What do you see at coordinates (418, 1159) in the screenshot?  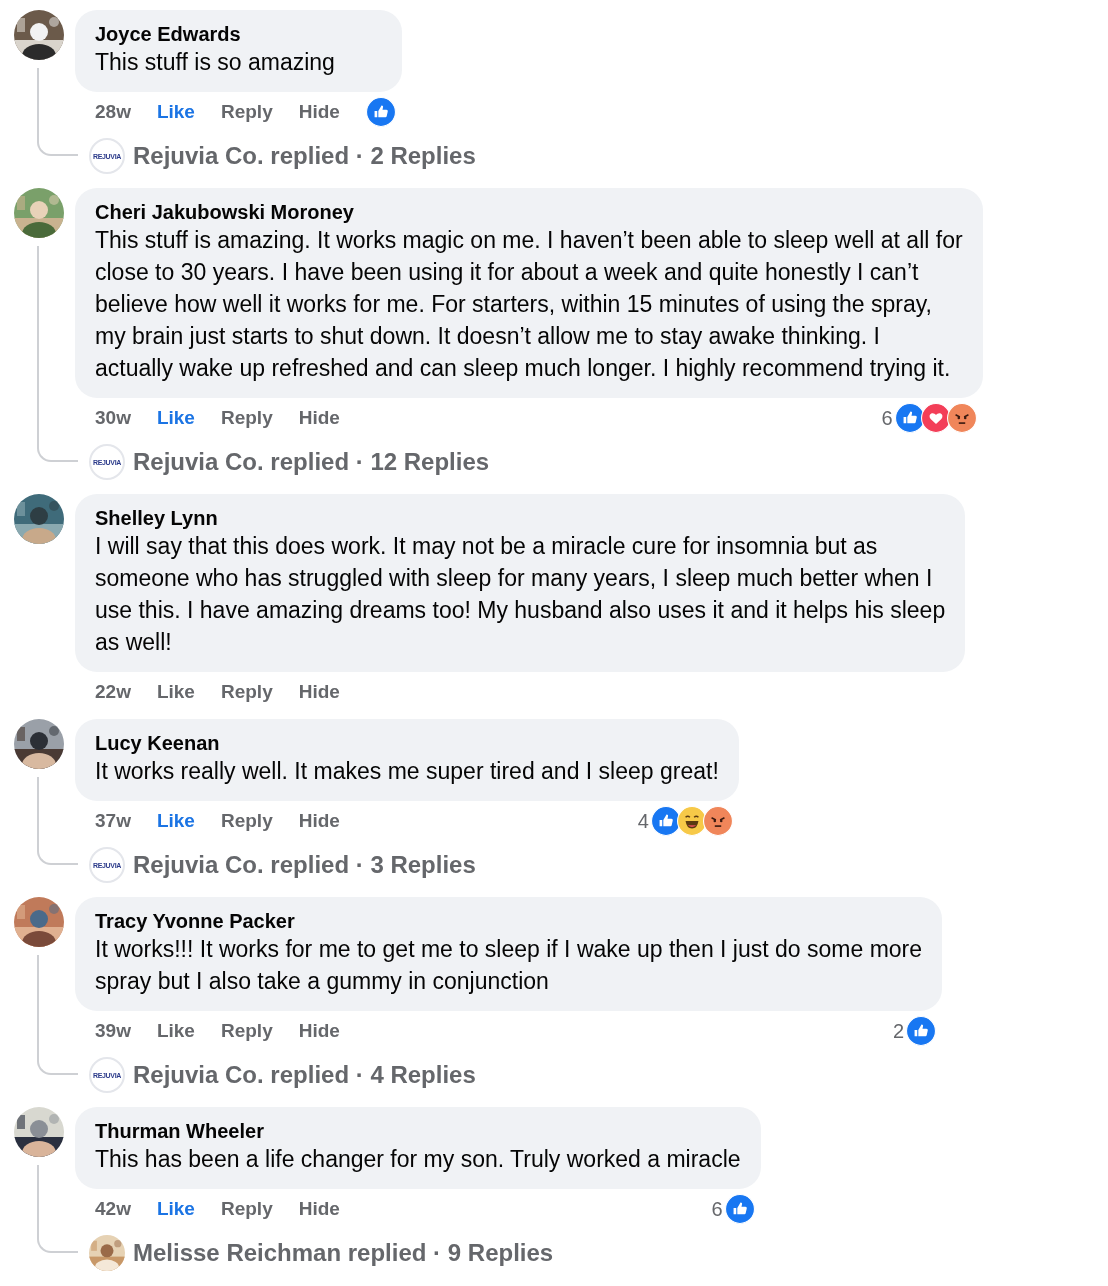 I see `comment-text: This has been a life changer for my son. Truly worked a miracle` at bounding box center [418, 1159].